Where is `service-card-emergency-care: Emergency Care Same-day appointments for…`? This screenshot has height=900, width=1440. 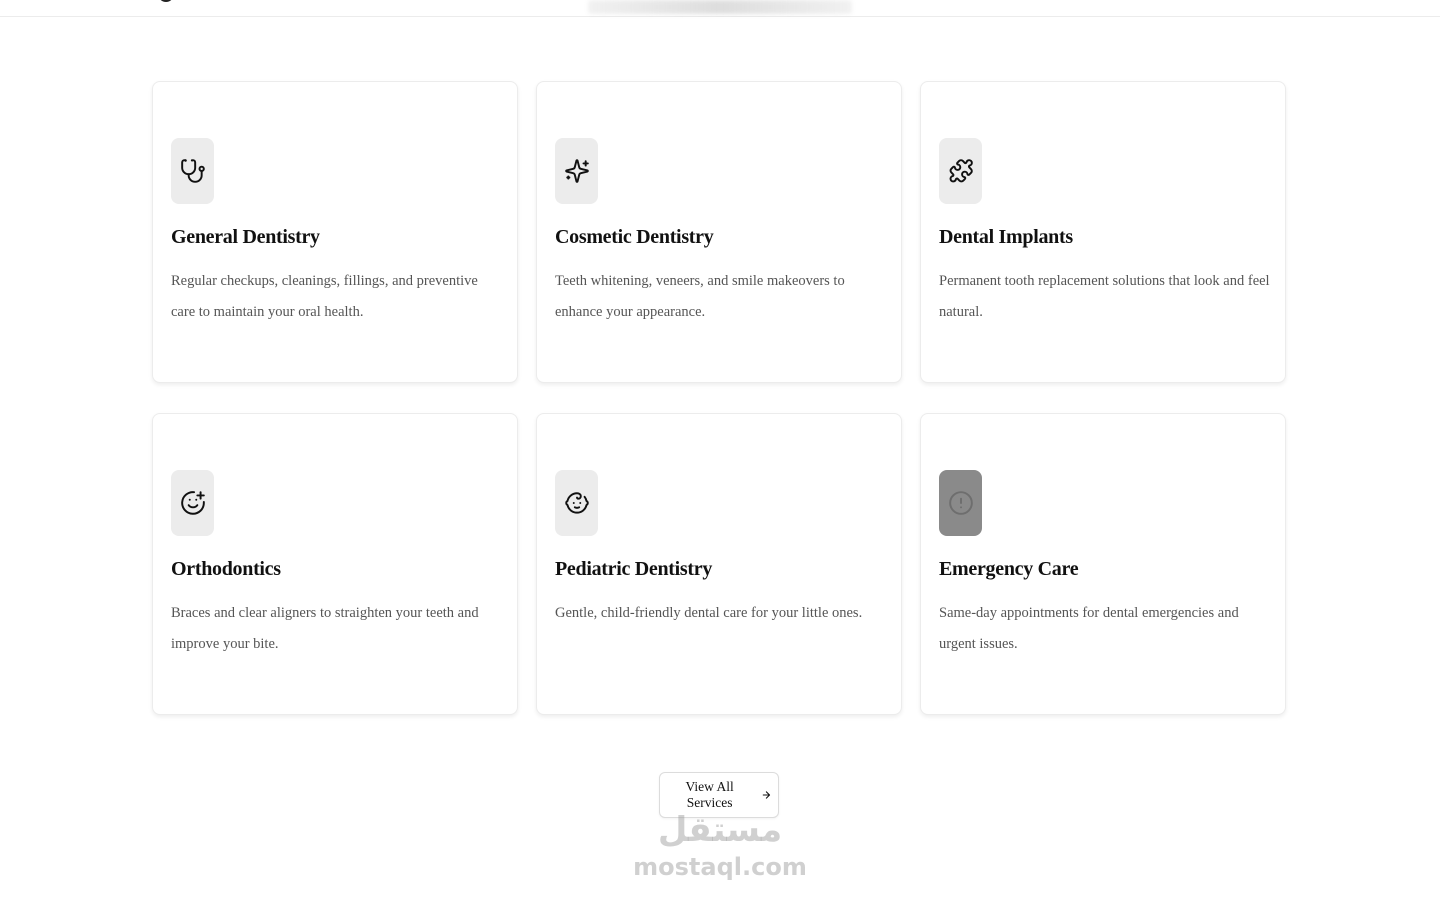 service-card-emergency-care: Emergency Care Same-day appointments for… is located at coordinates (1103, 564).